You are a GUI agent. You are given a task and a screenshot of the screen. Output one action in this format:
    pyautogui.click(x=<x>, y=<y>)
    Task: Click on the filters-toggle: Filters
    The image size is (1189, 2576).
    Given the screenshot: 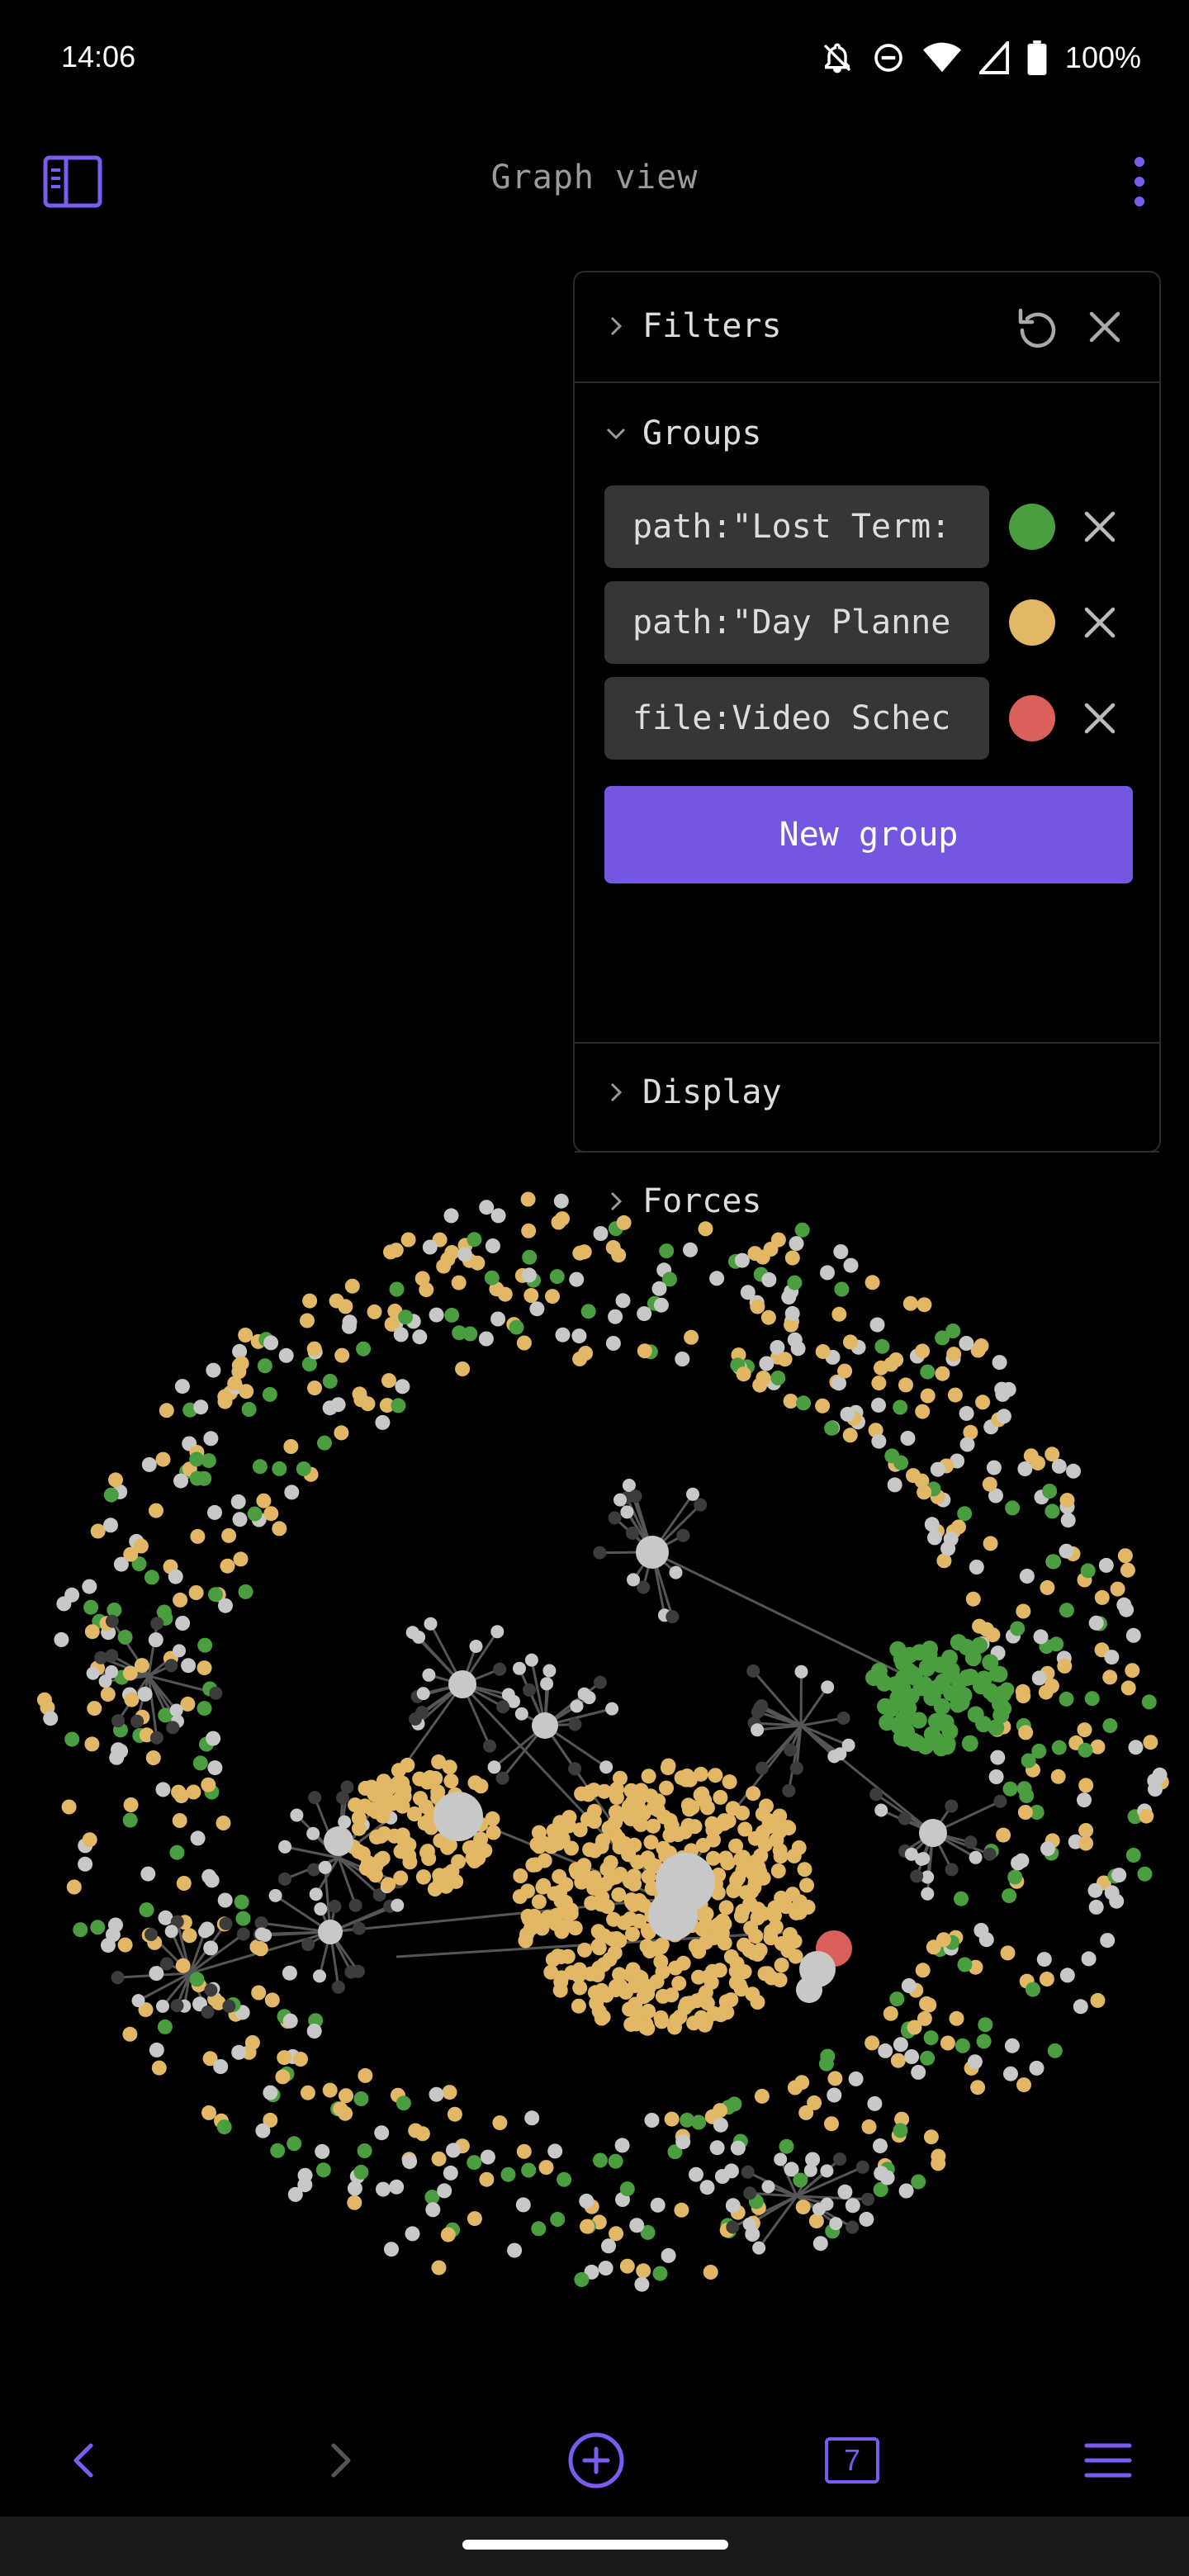 What is the action you would take?
    pyautogui.click(x=693, y=326)
    